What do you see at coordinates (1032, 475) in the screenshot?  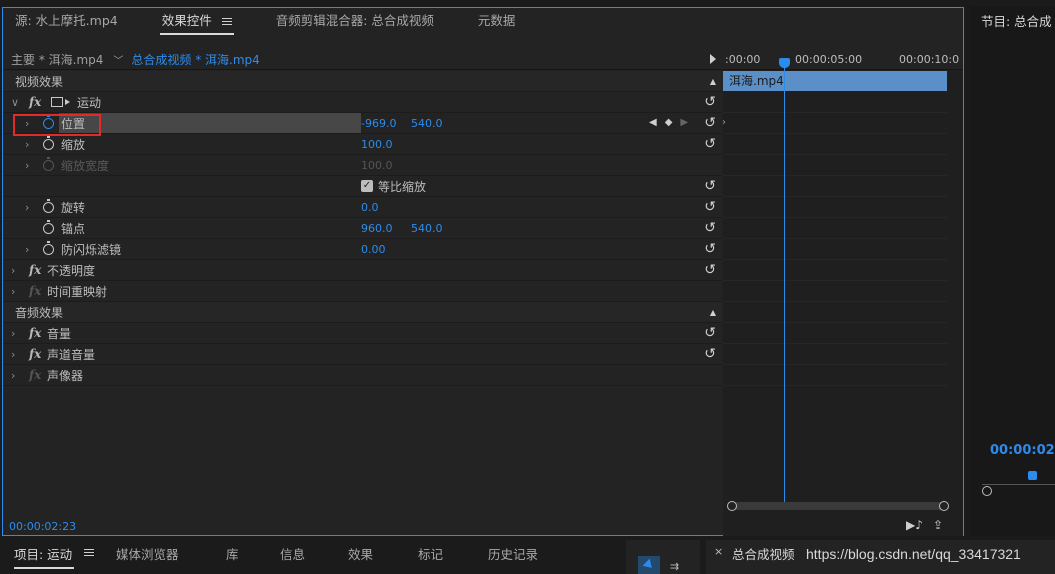 I see `program-playhead` at bounding box center [1032, 475].